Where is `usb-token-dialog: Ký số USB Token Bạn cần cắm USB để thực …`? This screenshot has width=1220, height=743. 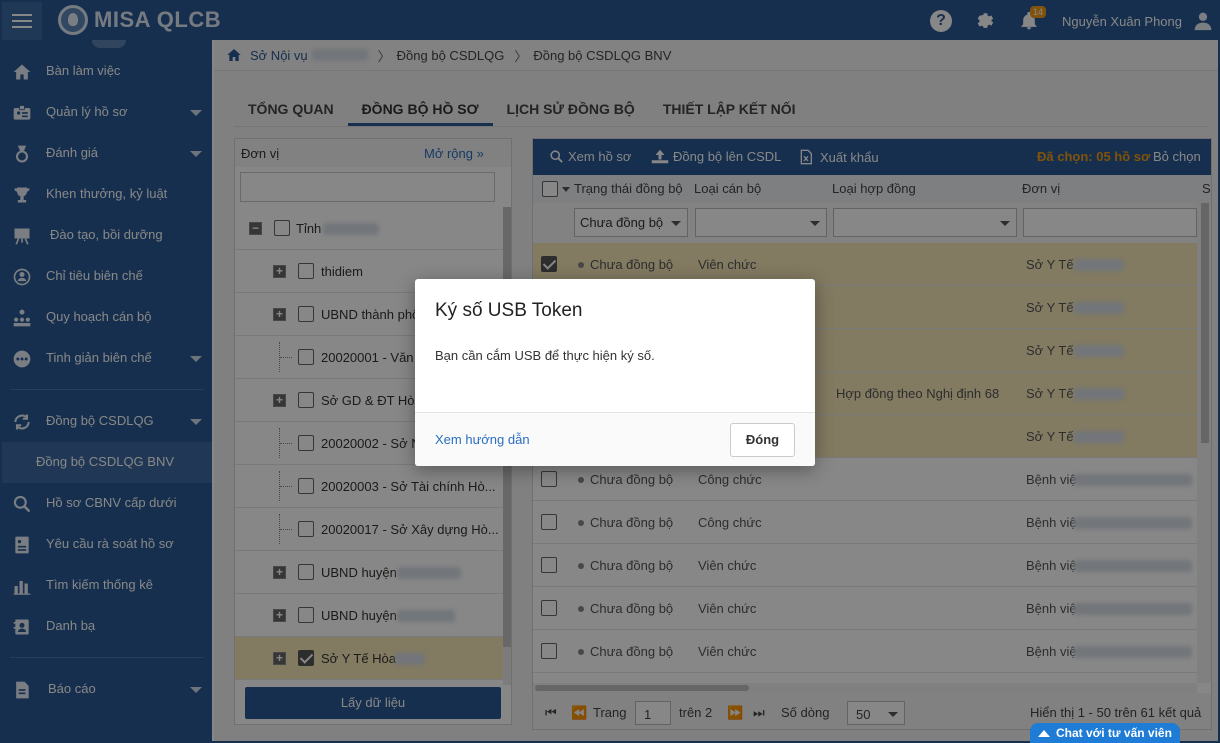 usb-token-dialog: Ký số USB Token Bạn cần cắm USB để thực … is located at coordinates (615, 372).